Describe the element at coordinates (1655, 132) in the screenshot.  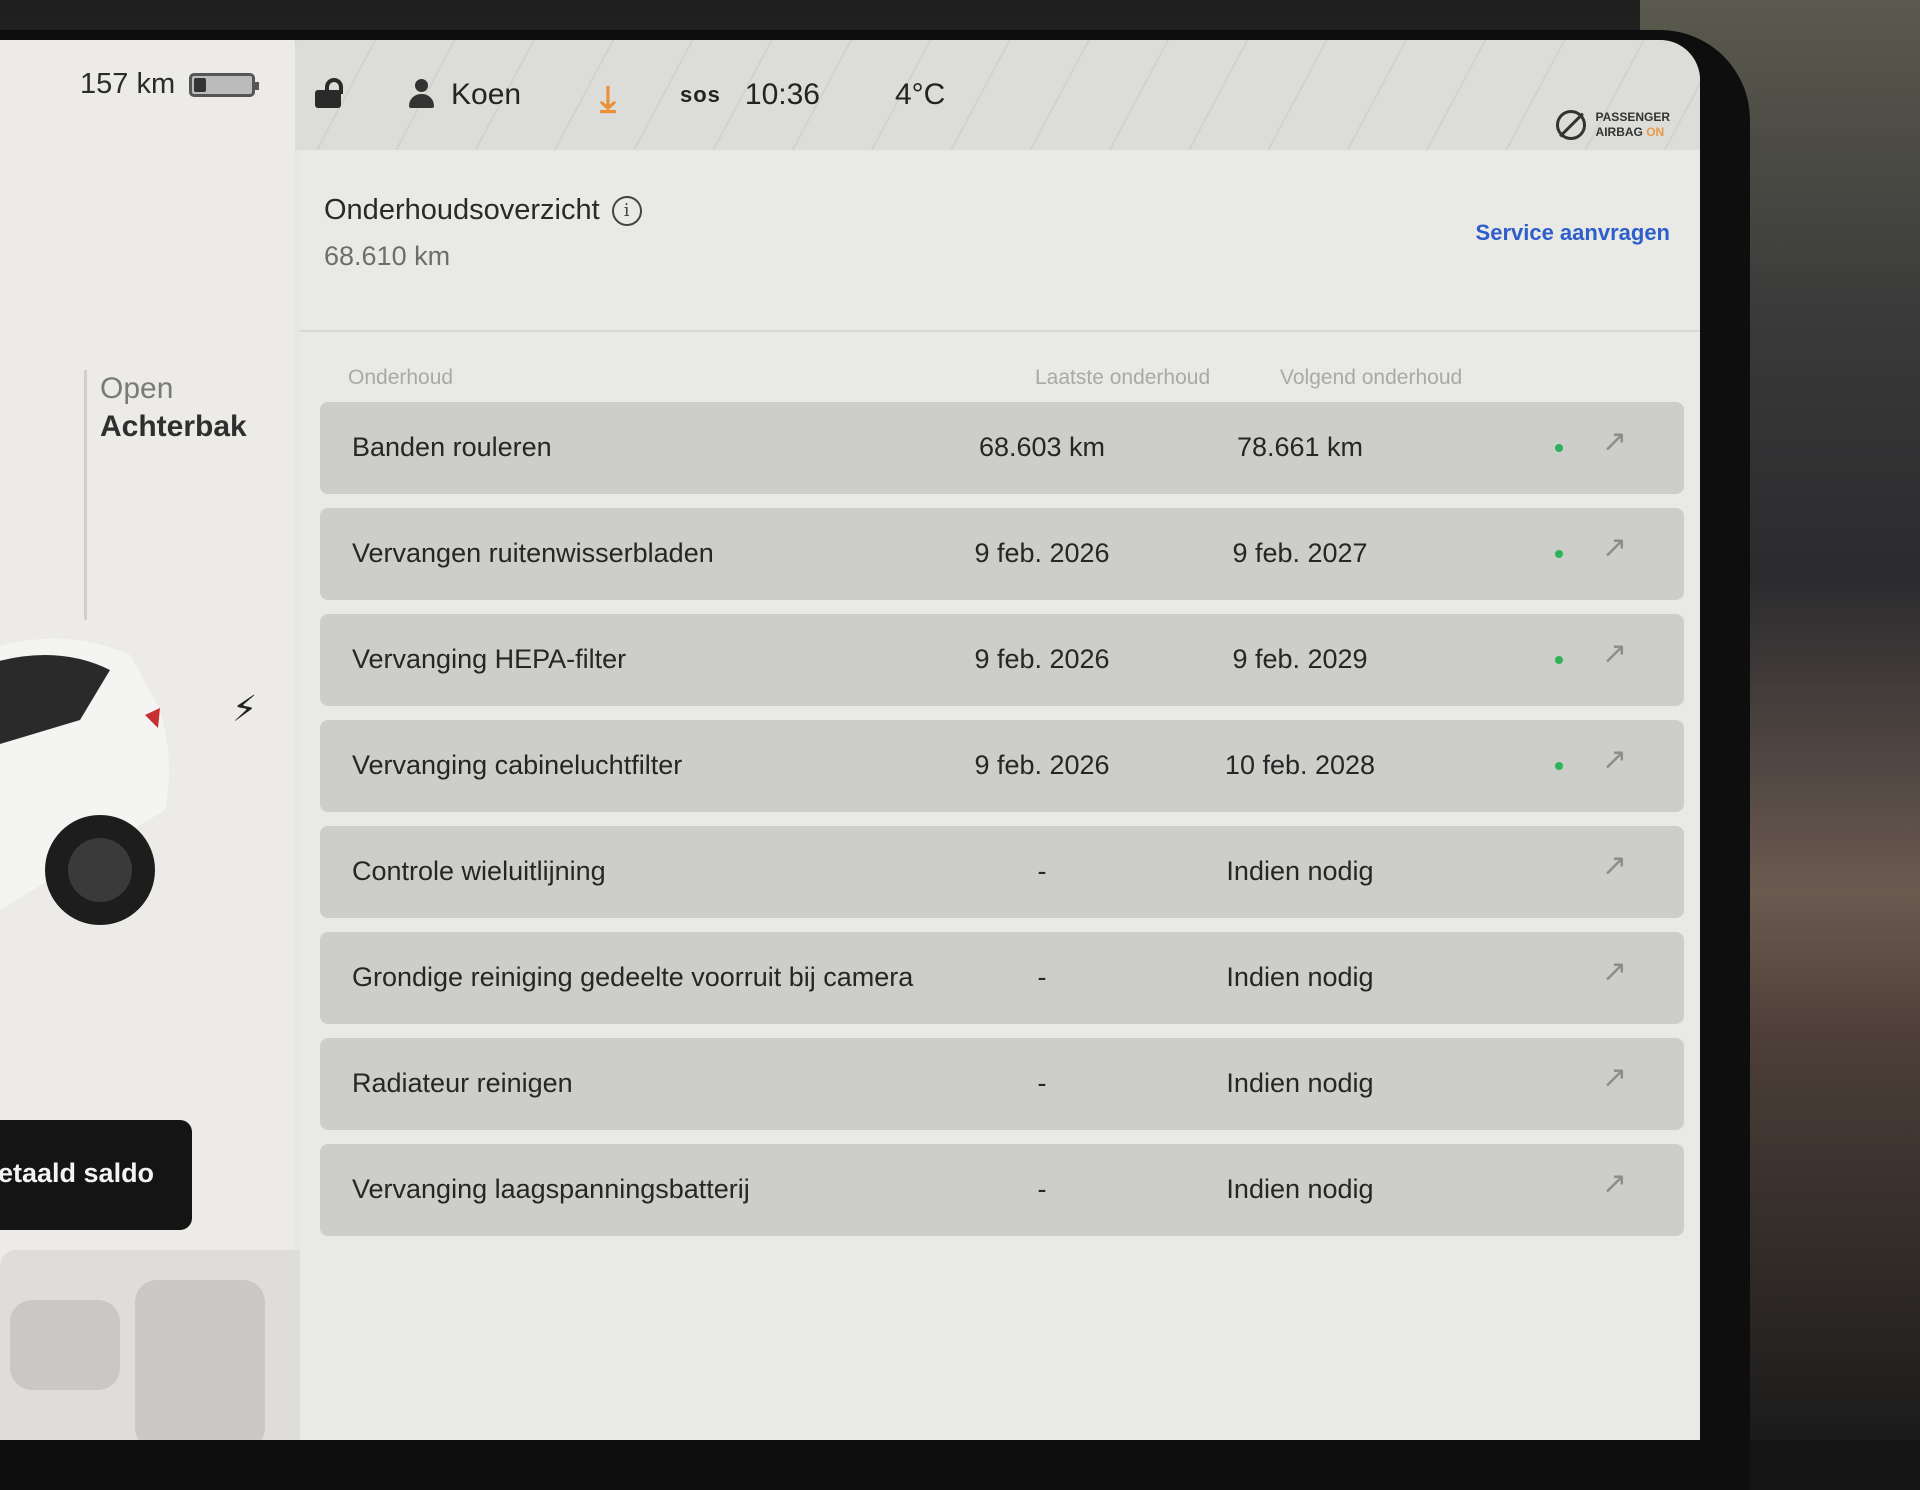
I see `airbag-state: ON` at that location.